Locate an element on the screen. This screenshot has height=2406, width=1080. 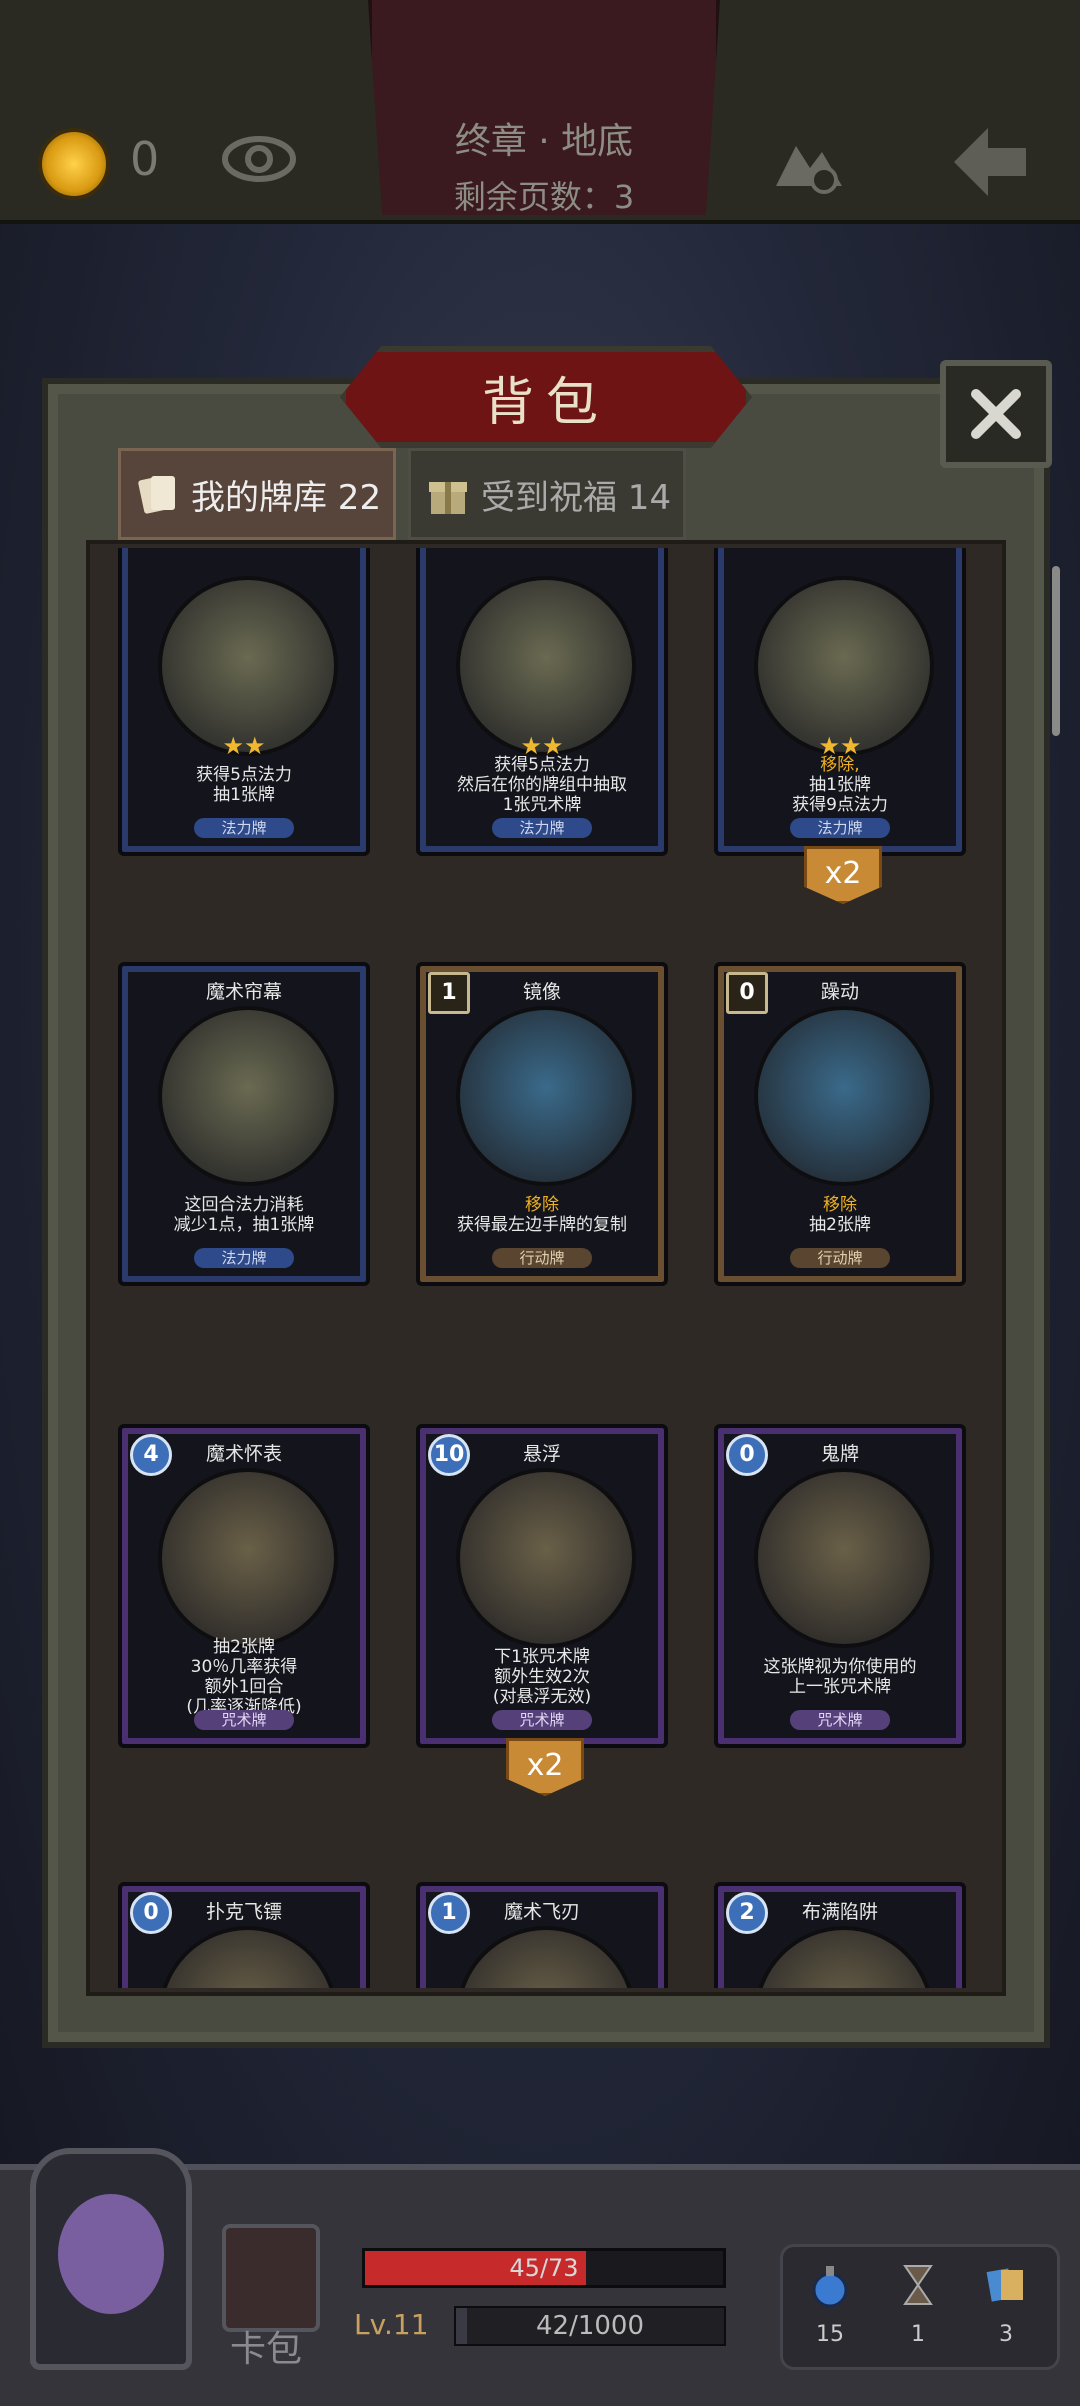
card: ★★ 获得5点法力 抽1张牌 法力牌 is located at coordinates (244, 702).